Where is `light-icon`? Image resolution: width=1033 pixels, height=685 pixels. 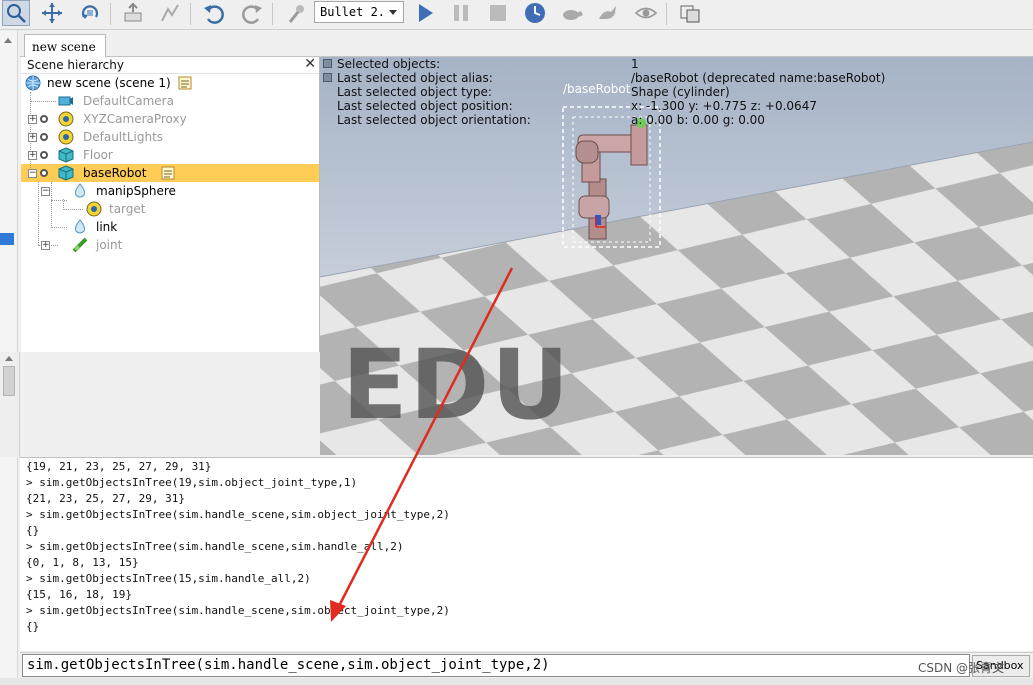 light-icon is located at coordinates (66, 137).